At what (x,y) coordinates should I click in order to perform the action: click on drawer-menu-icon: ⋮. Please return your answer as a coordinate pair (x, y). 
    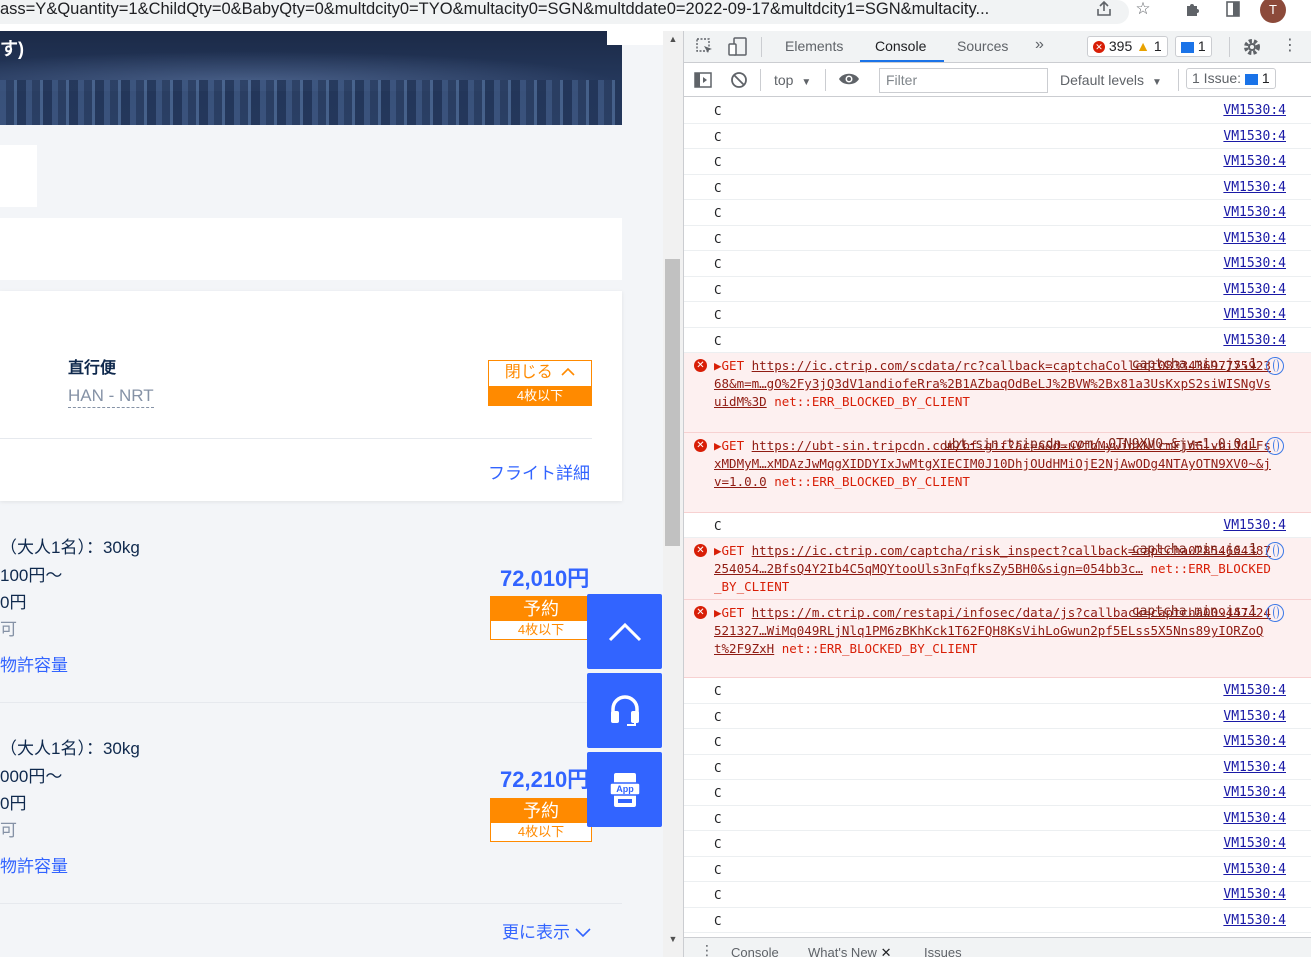
    Looking at the image, I should click on (707, 949).